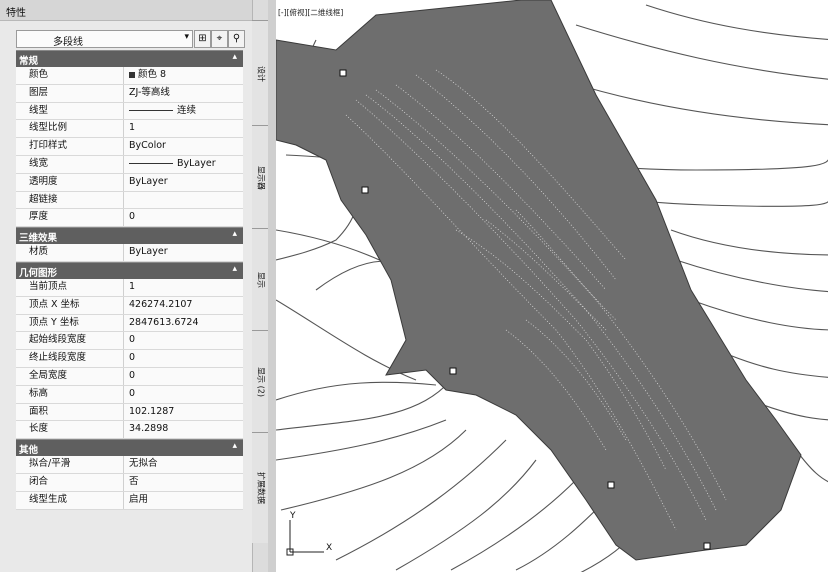 This screenshot has width=828, height=572. I want to click on property-row: 顶点 X 坐标 426274.2107, so click(129, 305).